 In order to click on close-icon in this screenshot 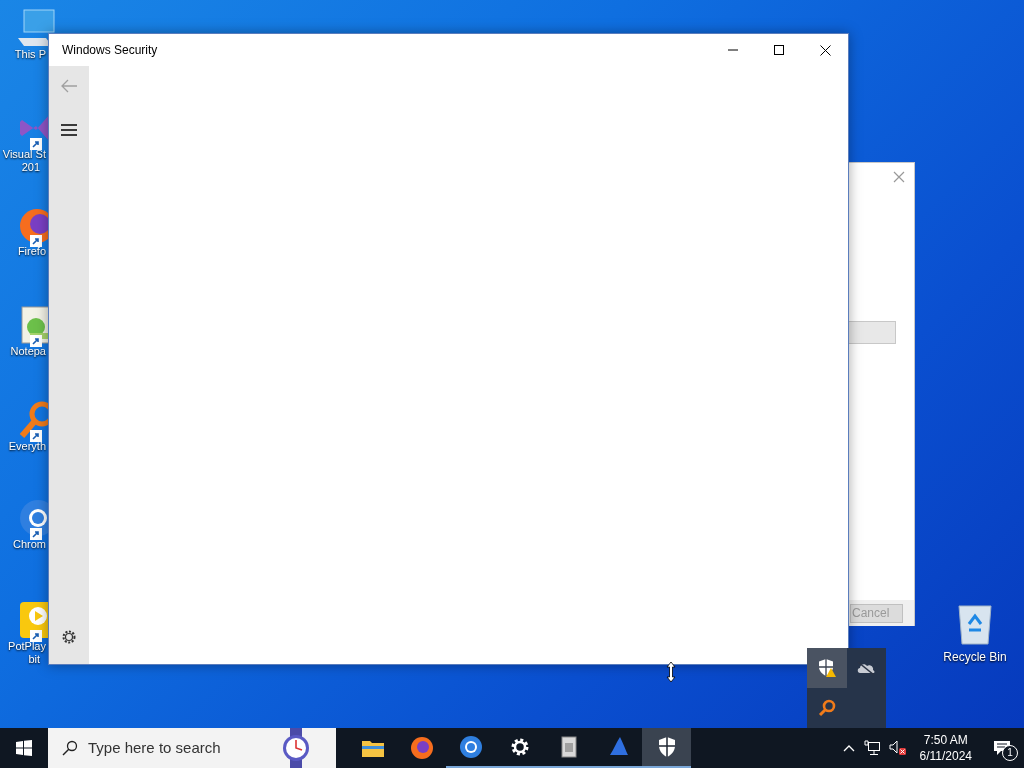, I will do `click(825, 50)`.